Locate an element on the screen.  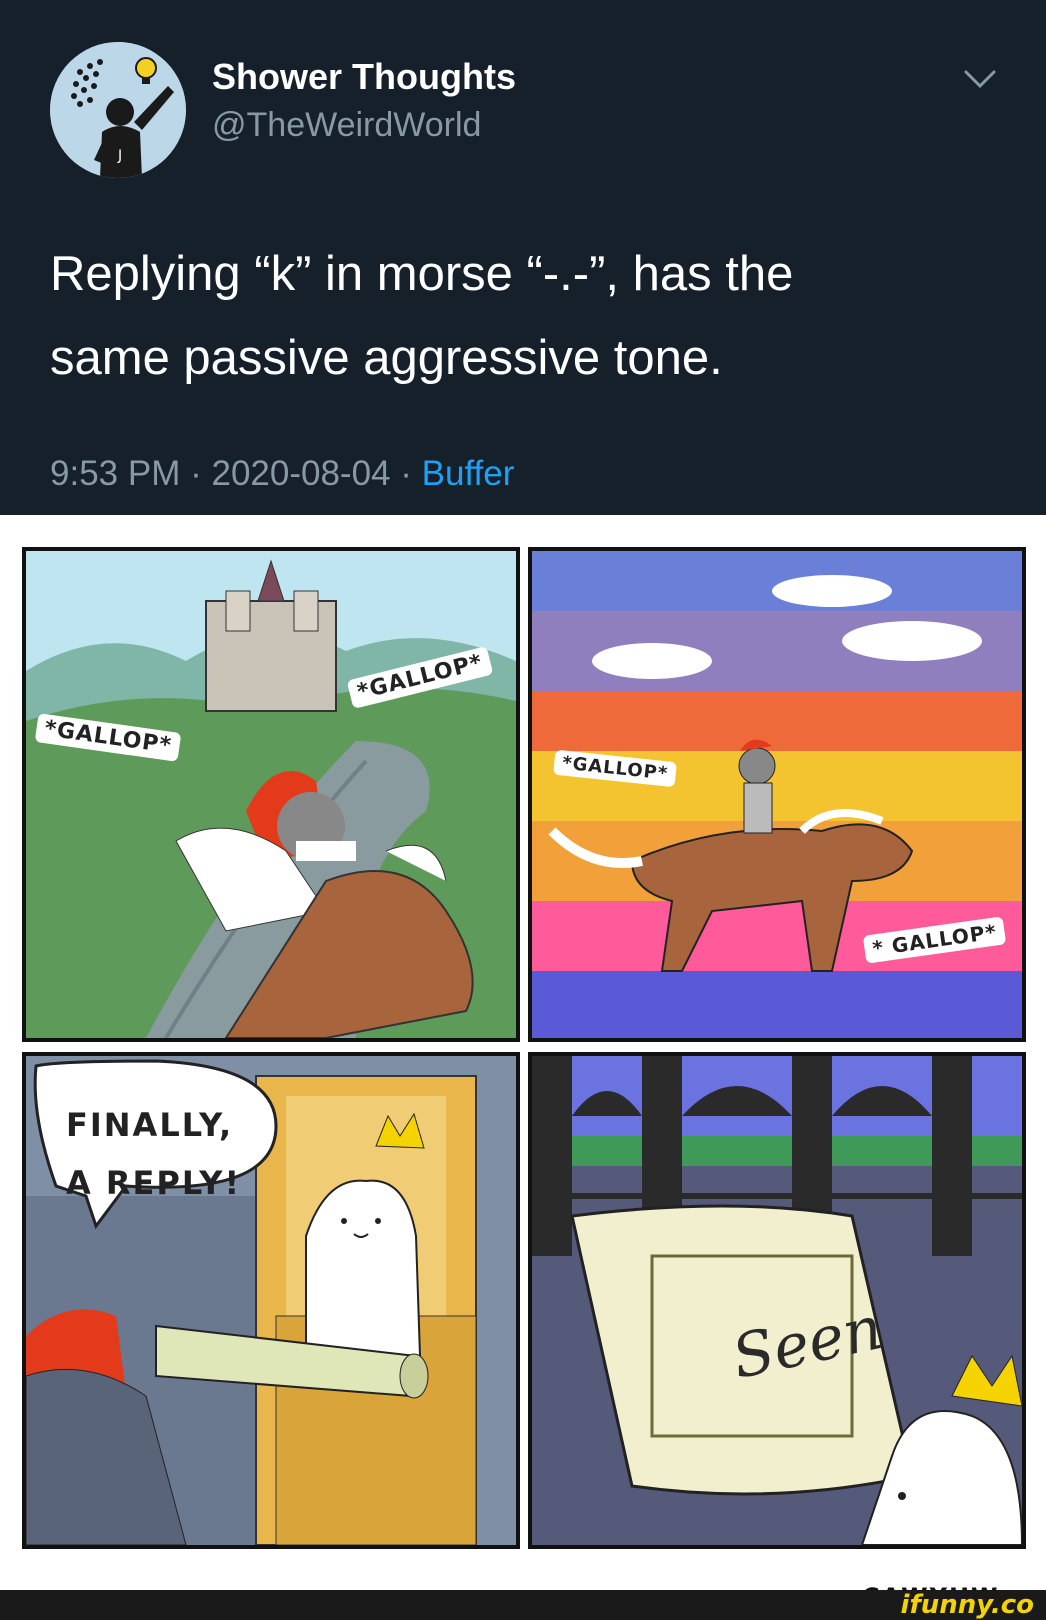
tweet-meta: 9:53 PM · 2020-08-04 · Buffer is located at coordinates (282, 474).